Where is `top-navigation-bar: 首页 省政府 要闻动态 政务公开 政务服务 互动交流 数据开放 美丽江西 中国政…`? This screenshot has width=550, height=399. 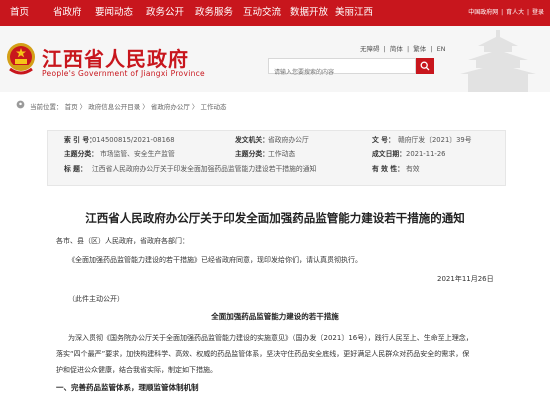
top-navigation-bar: 首页 省政府 要闻动态 政务公开 政务服务 互动交流 数据开放 美丽江西 中国政… is located at coordinates (275, 13).